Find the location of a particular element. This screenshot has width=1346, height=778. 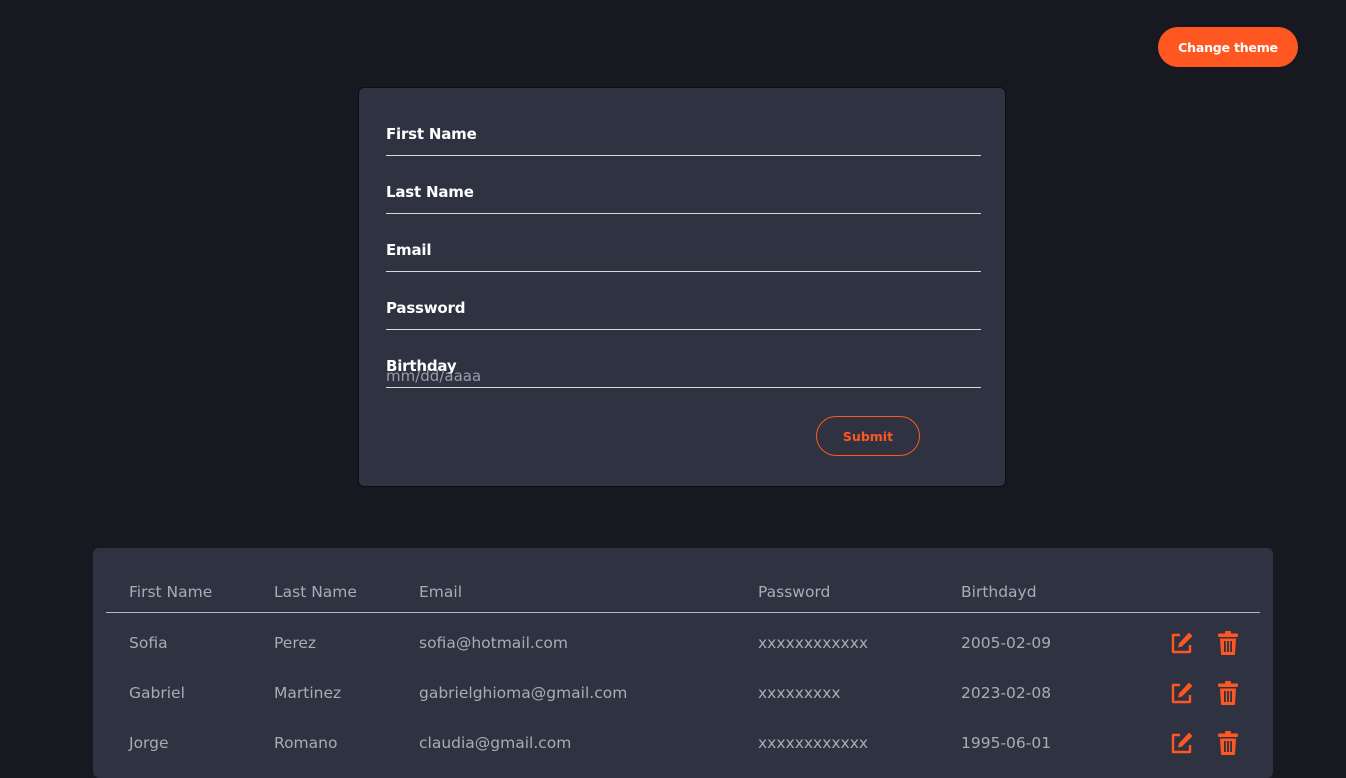

cell-password: xxxxxxxxx is located at coordinates (799, 693).